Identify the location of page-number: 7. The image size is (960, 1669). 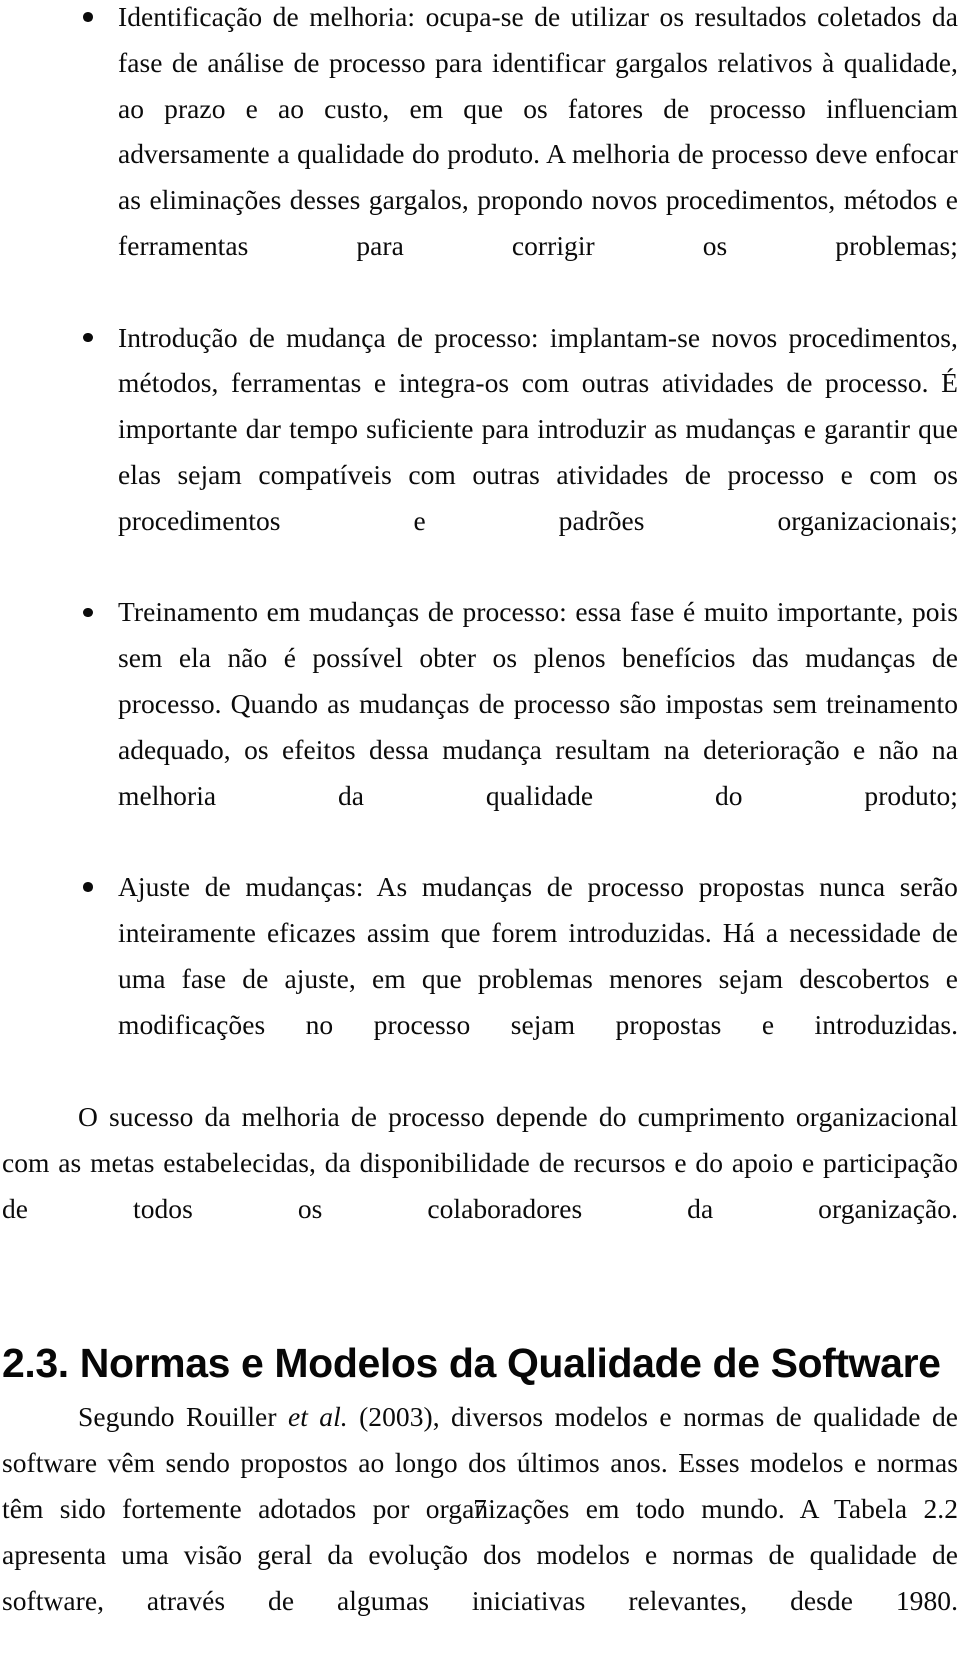
(480, 1509).